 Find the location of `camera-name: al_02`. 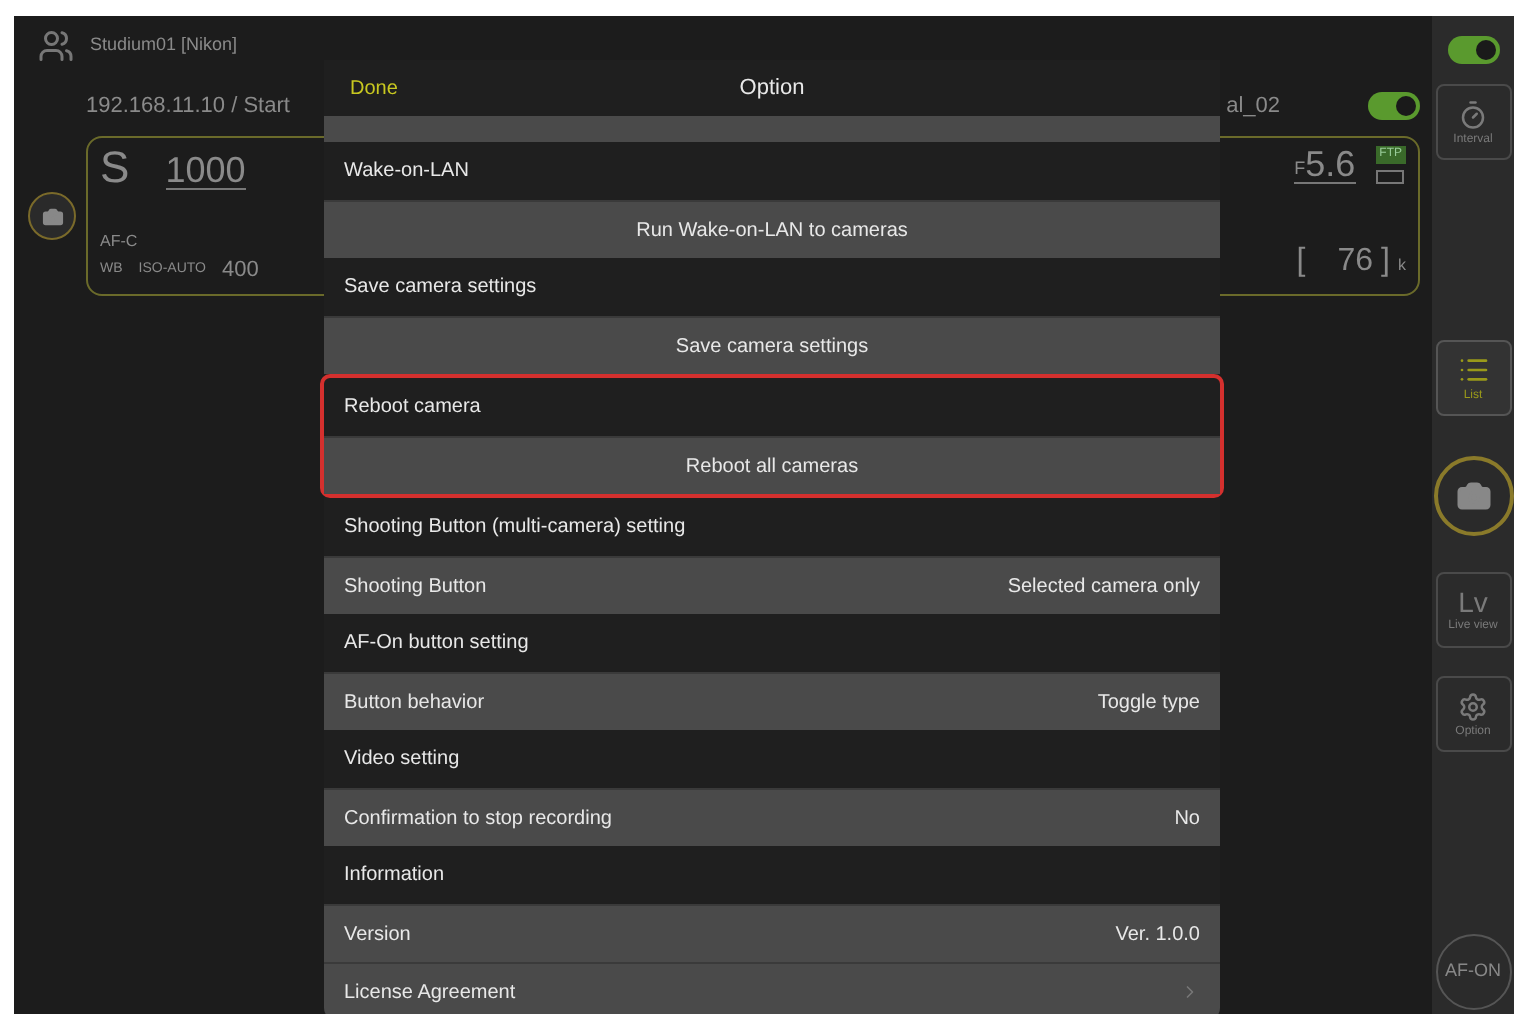

camera-name: al_02 is located at coordinates (1253, 106).